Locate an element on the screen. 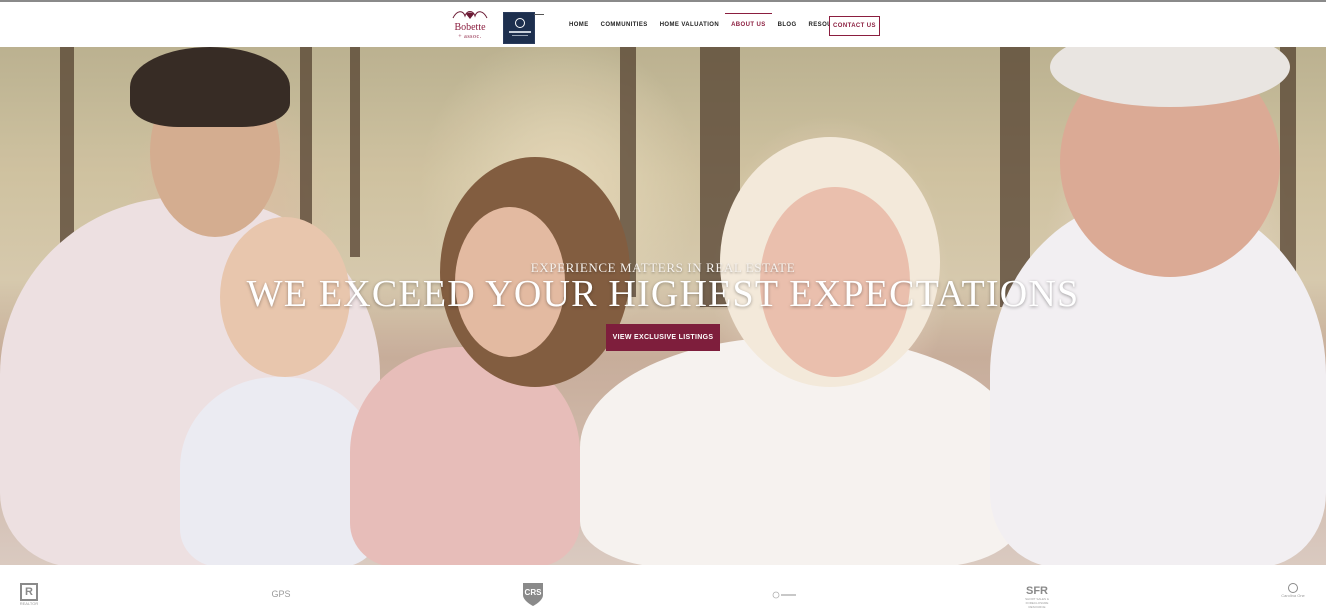 This screenshot has height=611, width=1326. seal-icon is located at coordinates (784, 595).